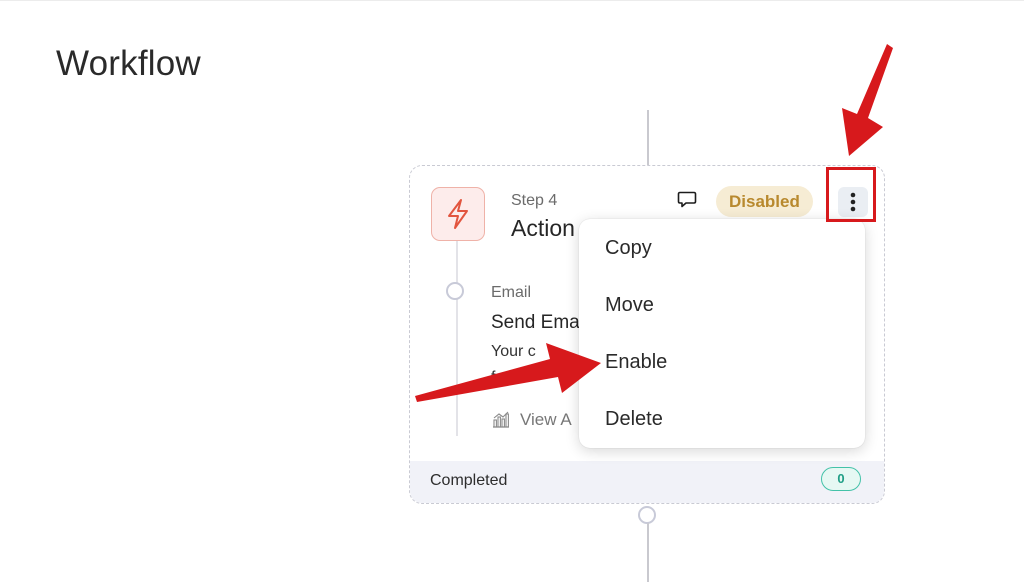 The width and height of the screenshot is (1024, 582). Describe the element at coordinates (867, 100) in the screenshot. I see `annotation-arrow-down` at that location.